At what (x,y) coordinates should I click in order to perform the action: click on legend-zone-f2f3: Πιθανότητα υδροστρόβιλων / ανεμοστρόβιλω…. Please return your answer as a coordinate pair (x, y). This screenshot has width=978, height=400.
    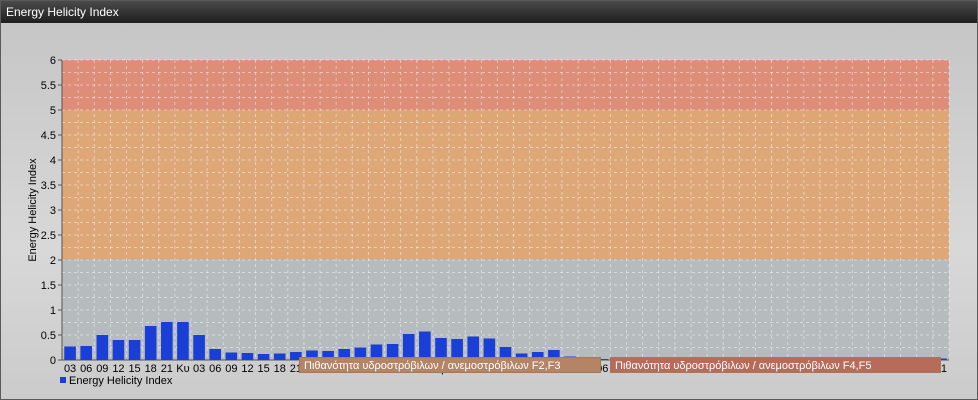
    Looking at the image, I should click on (450, 365).